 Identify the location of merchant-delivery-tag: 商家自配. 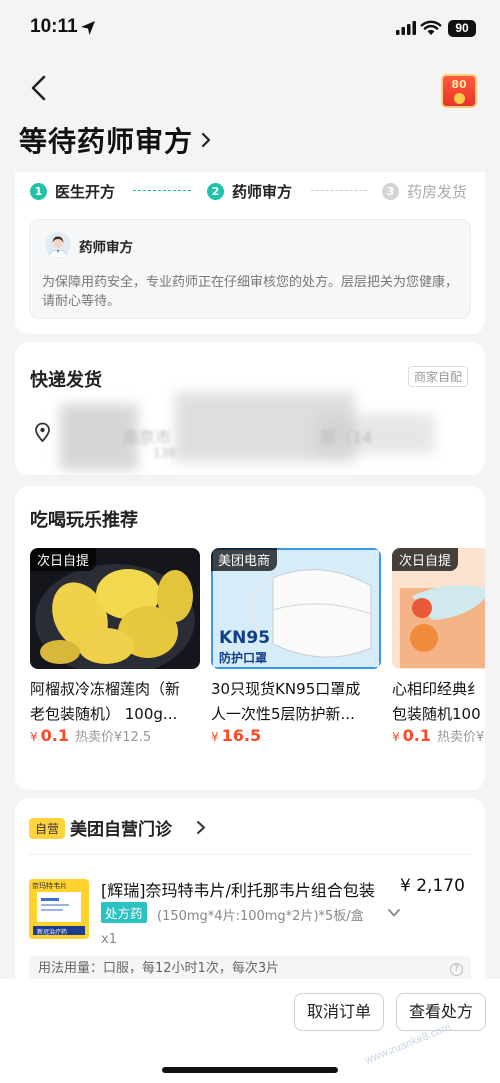
(438, 376).